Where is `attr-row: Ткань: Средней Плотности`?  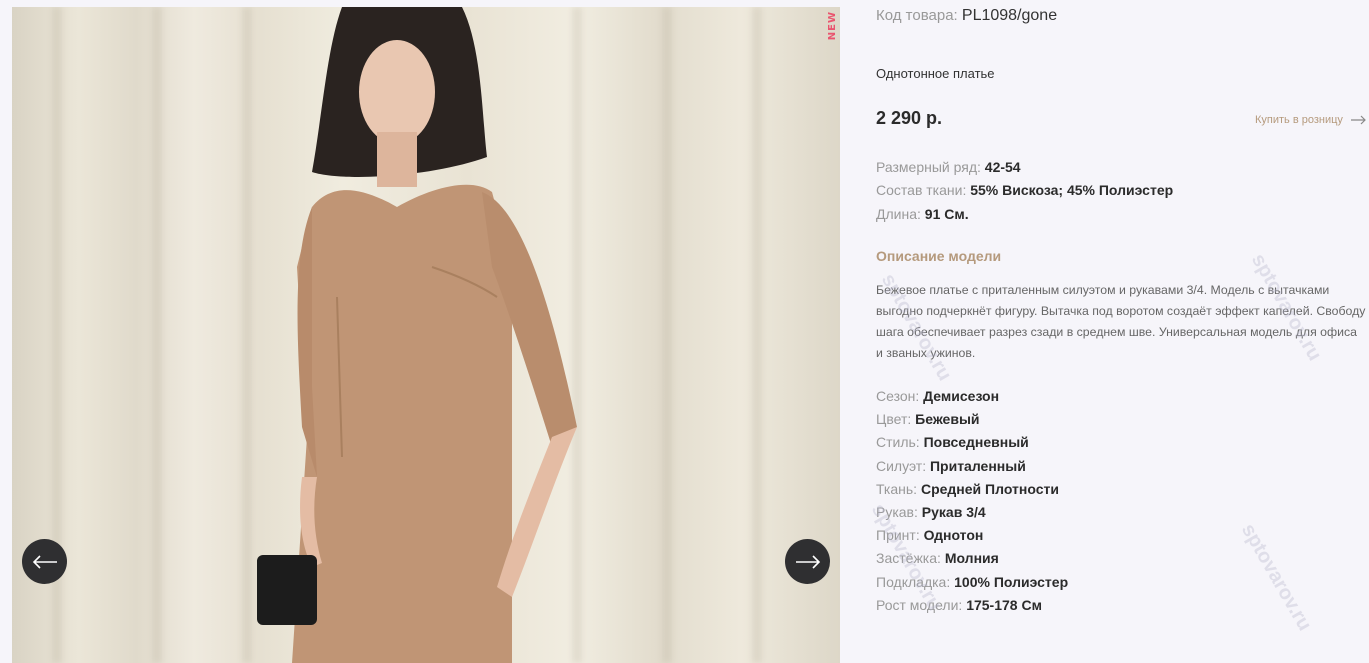
attr-row: Ткань: Средней Плотности is located at coordinates (967, 489).